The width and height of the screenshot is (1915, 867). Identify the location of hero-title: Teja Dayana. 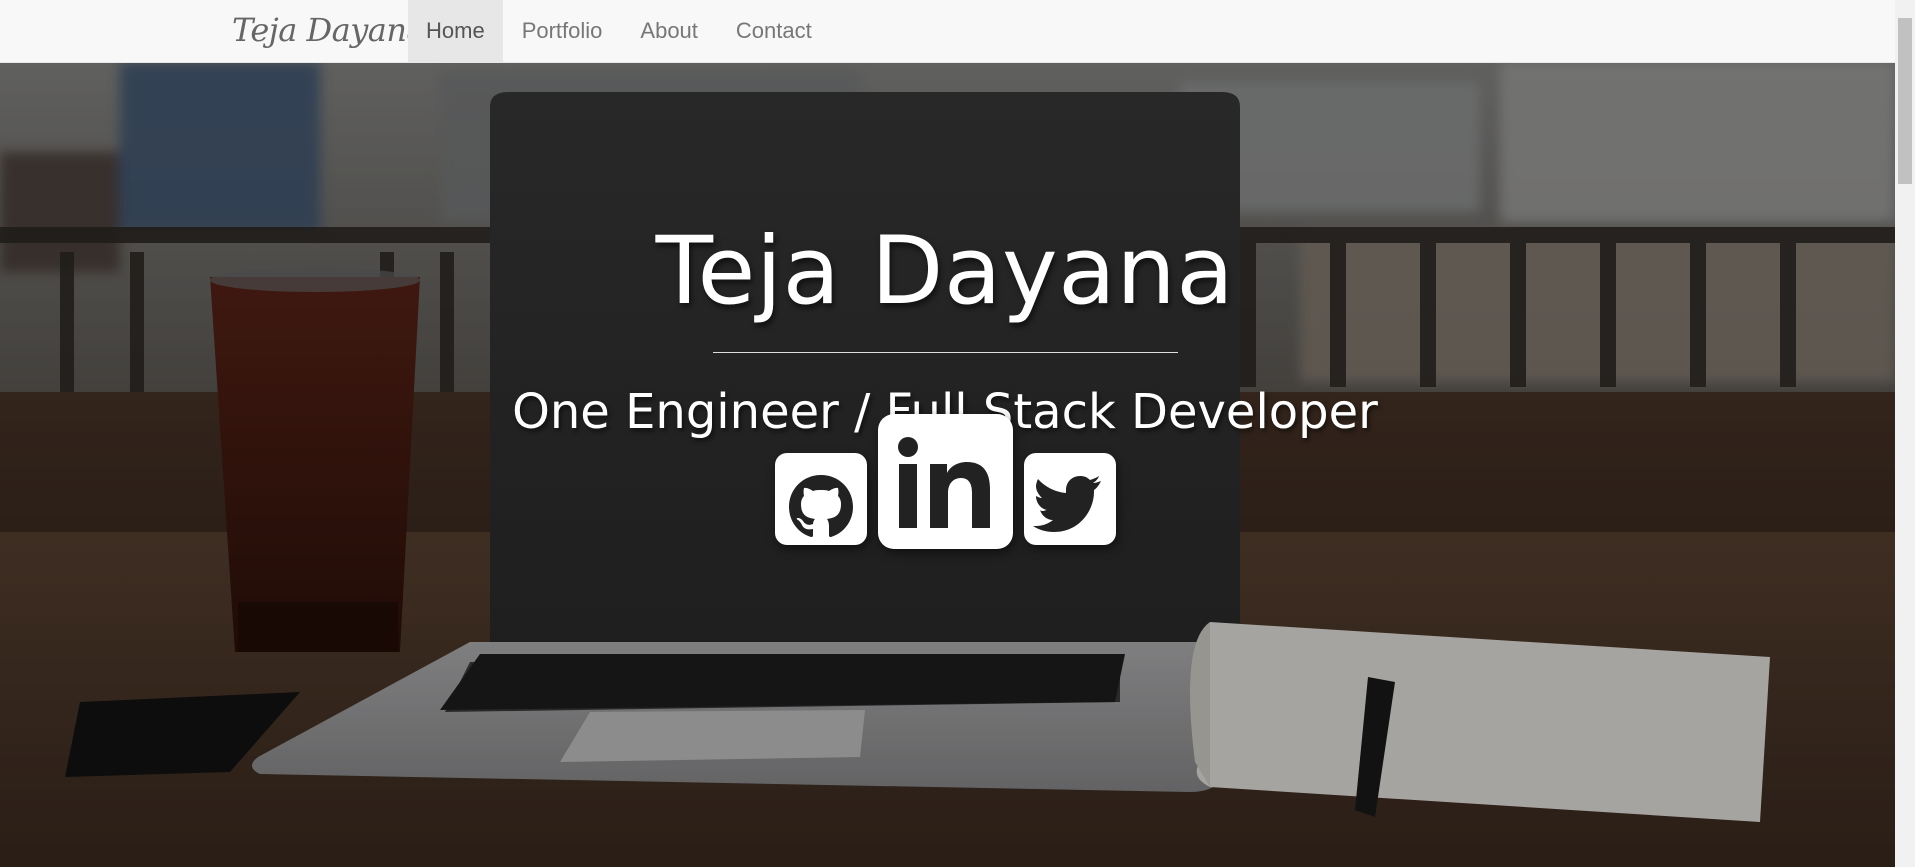
(945, 271).